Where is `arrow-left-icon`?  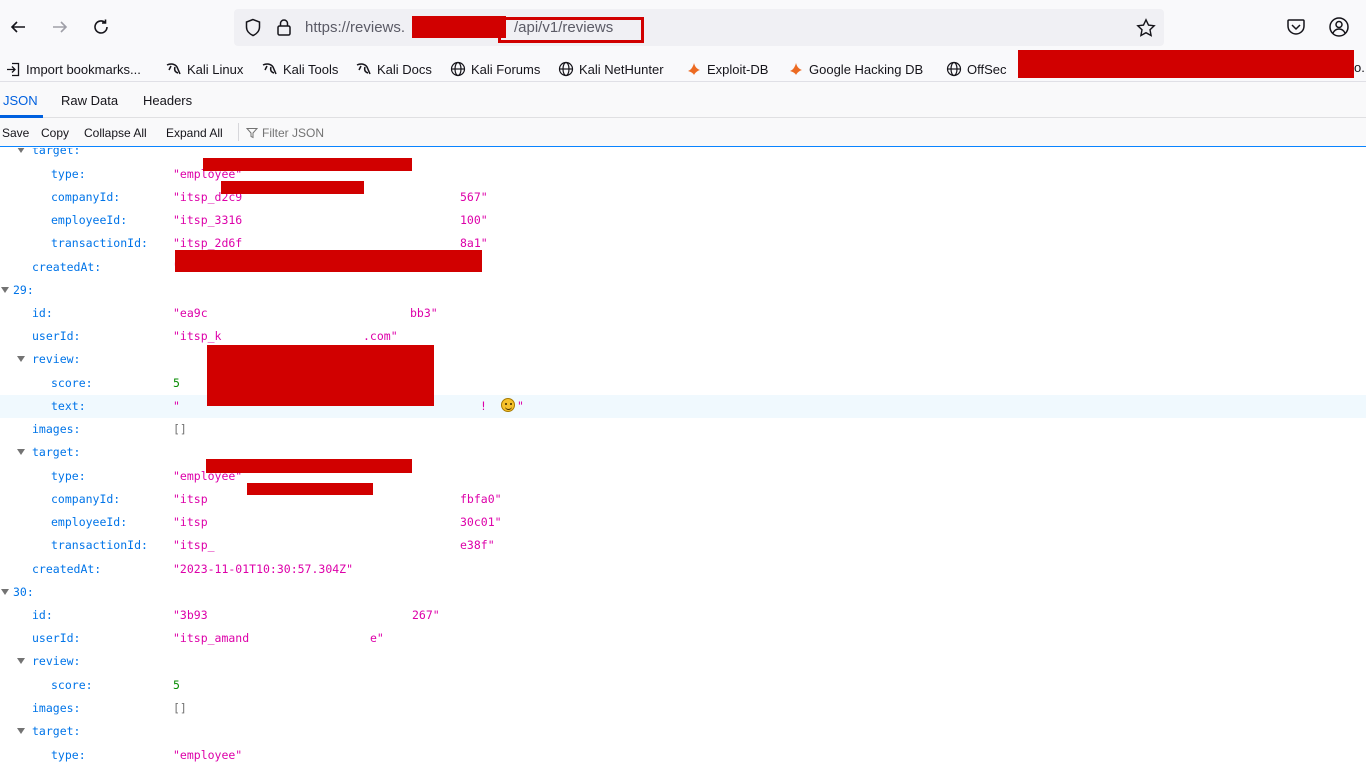 arrow-left-icon is located at coordinates (17, 27).